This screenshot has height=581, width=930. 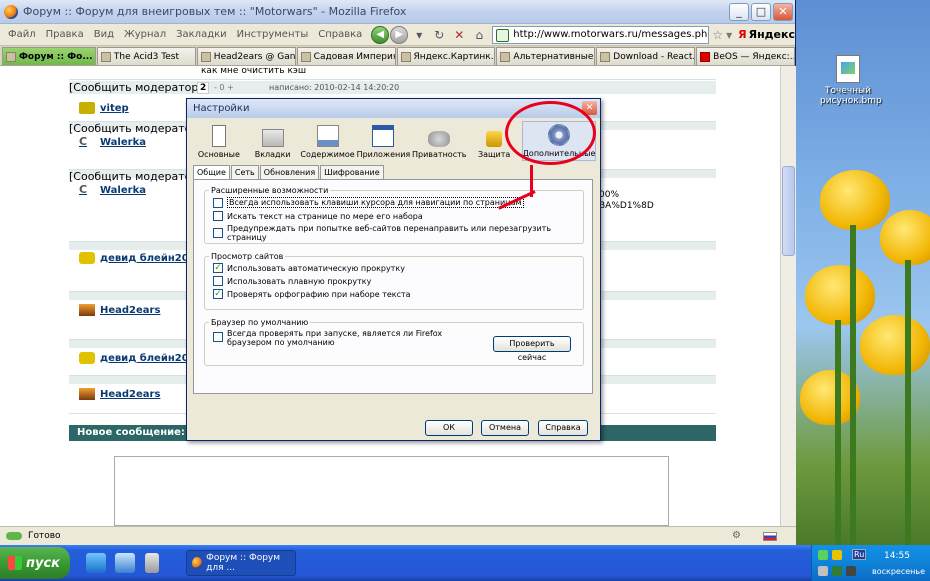 What do you see at coordinates (22, 34) in the screenshot?
I see `menu-file: Файл` at bounding box center [22, 34].